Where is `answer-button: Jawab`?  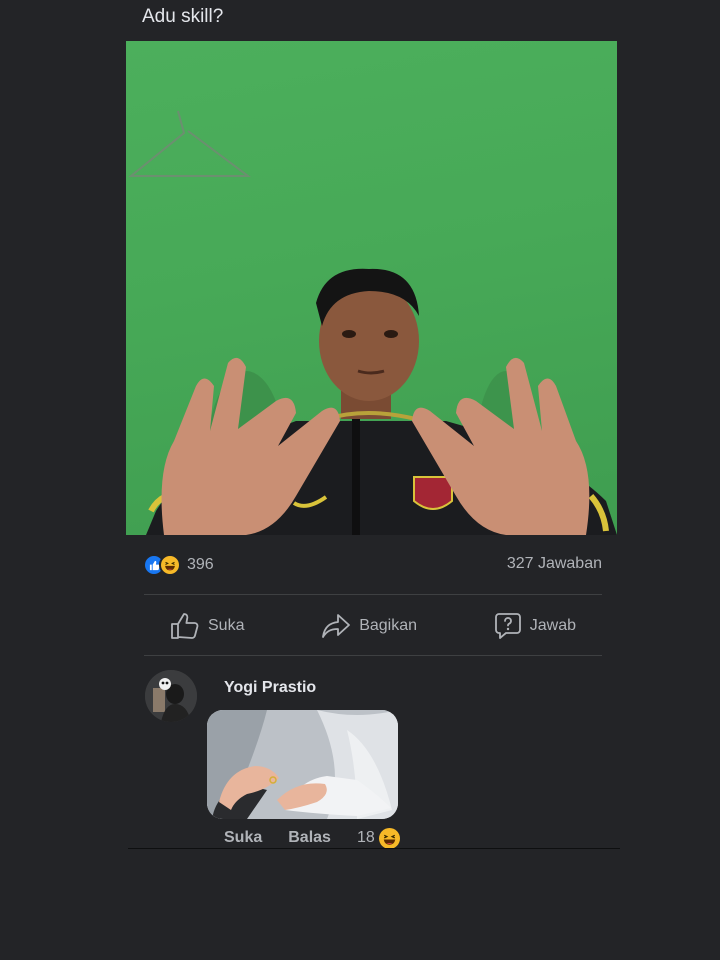 answer-button: Jawab is located at coordinates (535, 626).